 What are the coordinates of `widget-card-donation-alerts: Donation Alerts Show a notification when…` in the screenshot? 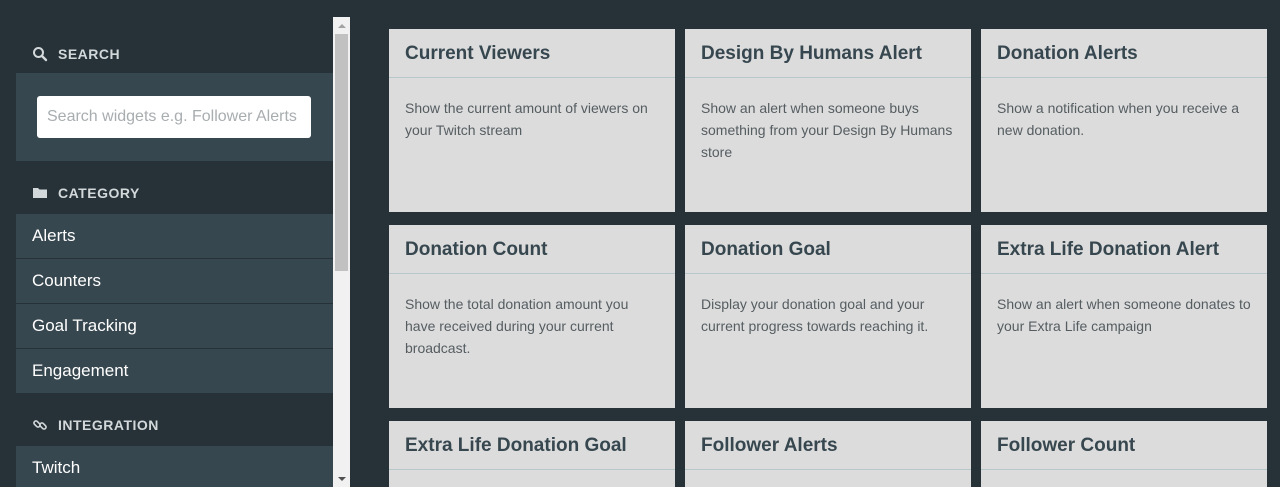 It's located at (1124, 120).